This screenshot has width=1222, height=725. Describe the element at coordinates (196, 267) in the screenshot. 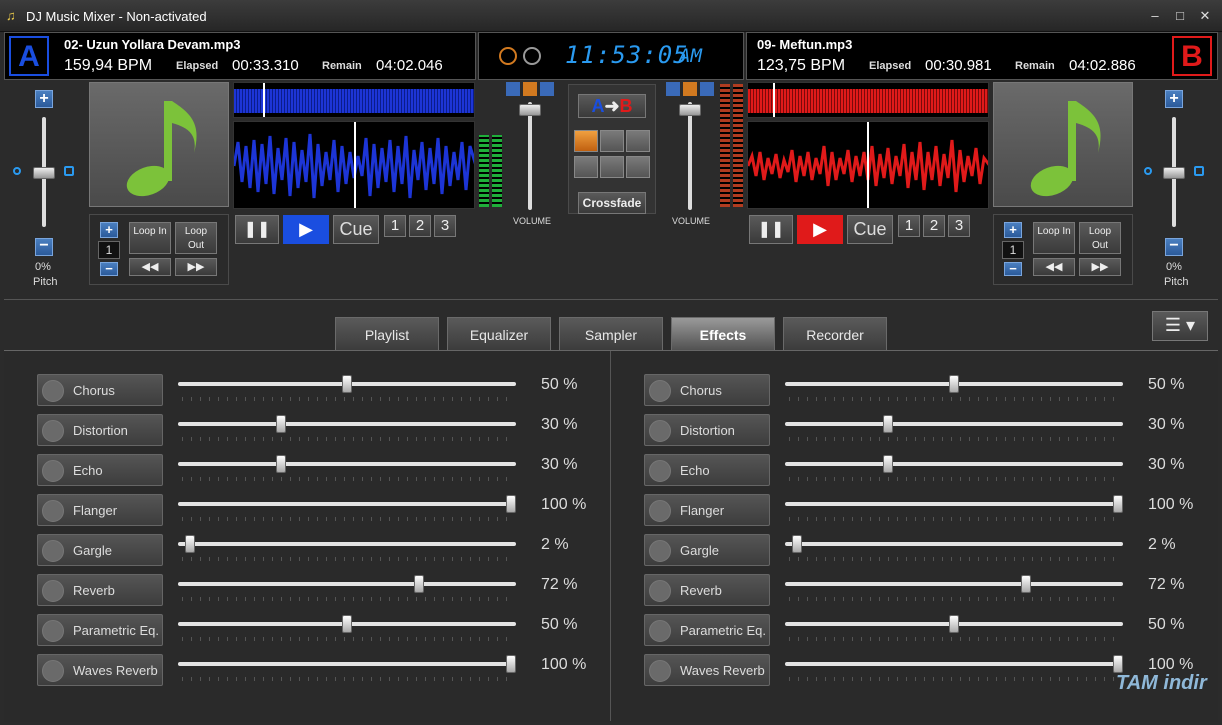

I see `deck-a-forward-button: ▶▶` at that location.